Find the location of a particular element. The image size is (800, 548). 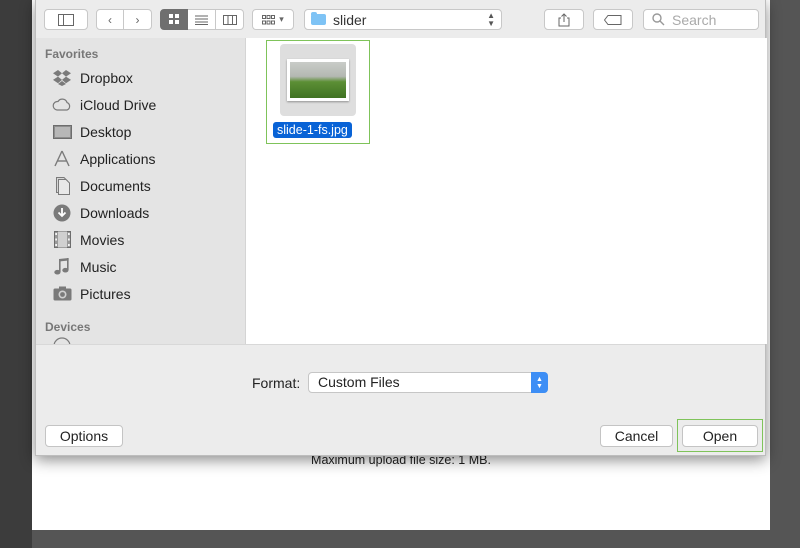

chevron-down-icon: ▾ is located at coordinates (281, 19).